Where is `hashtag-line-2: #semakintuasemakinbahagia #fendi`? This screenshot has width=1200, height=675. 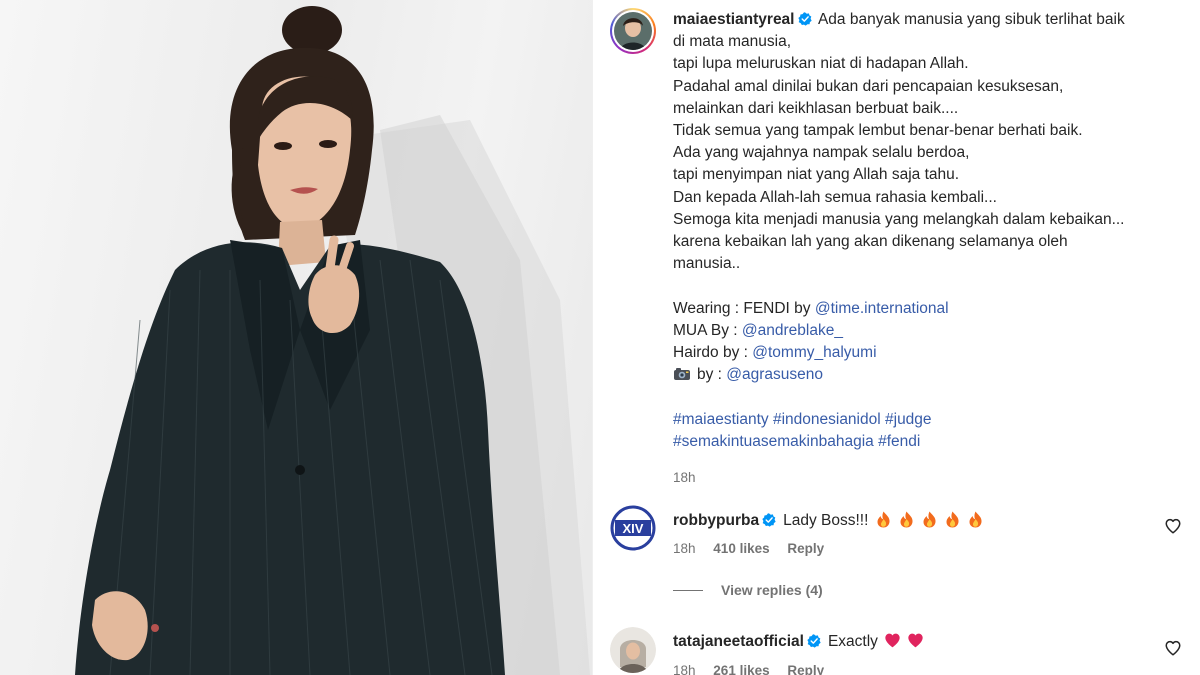
hashtag-line-2: #semakintuasemakinbahagia #fendi is located at coordinates (925, 442).